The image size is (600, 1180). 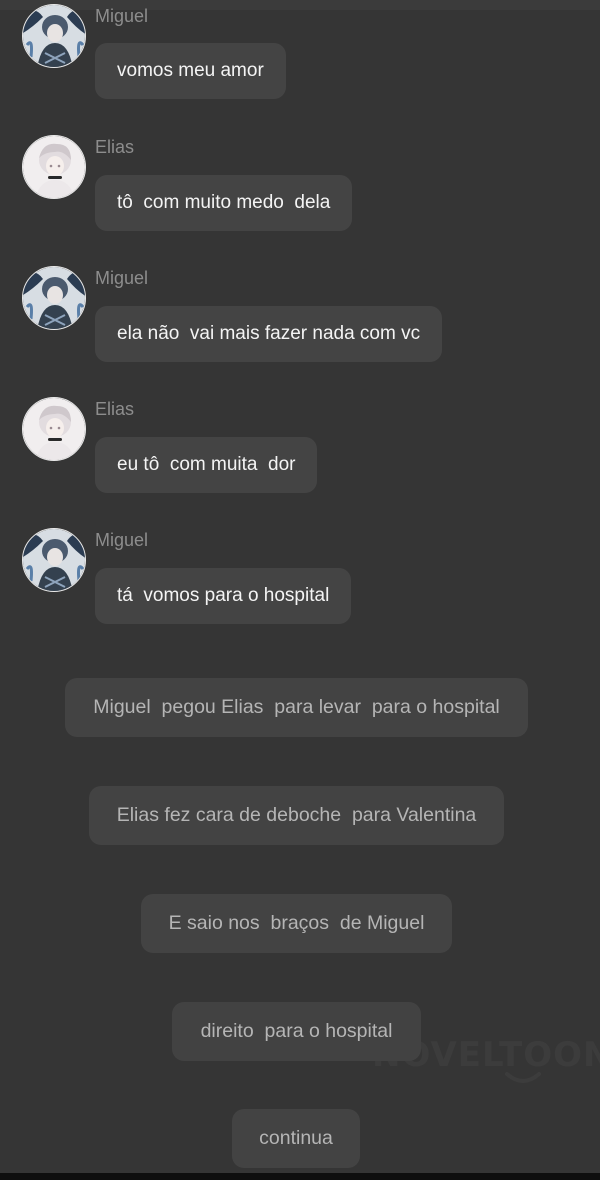 I want to click on message-bubble: vomos meu amor, so click(x=190, y=71).